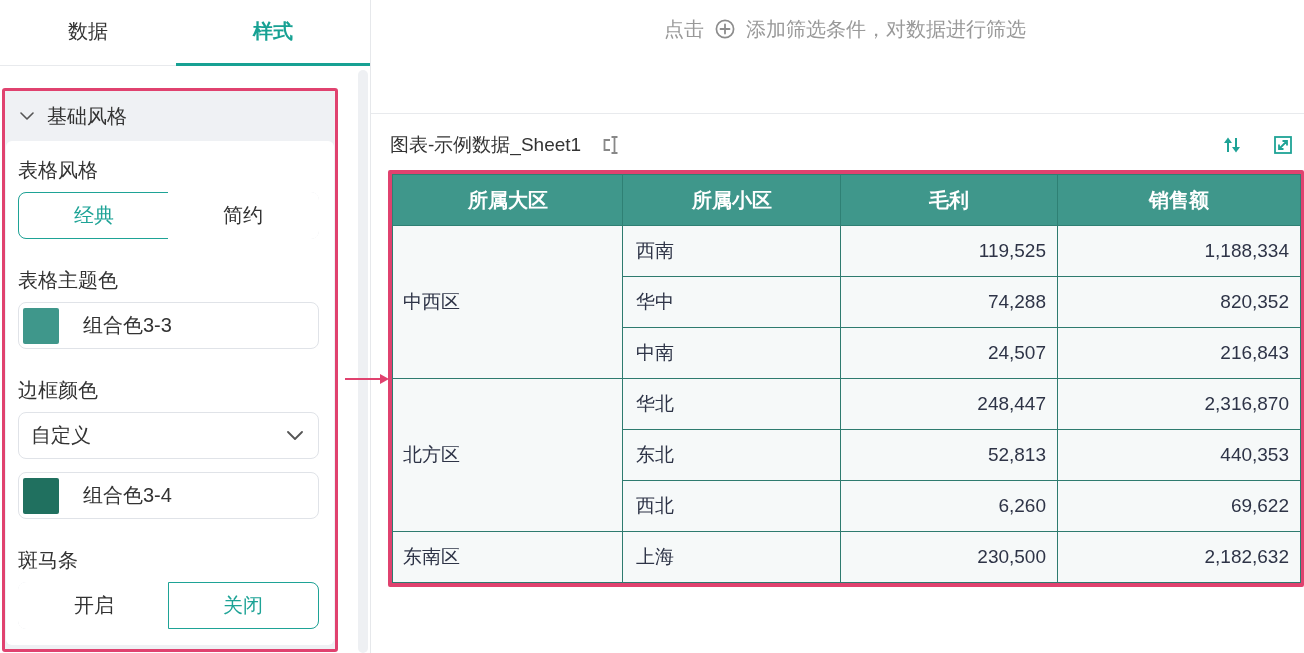 The image size is (1304, 653). I want to click on hint-text: 点击, so click(684, 29).